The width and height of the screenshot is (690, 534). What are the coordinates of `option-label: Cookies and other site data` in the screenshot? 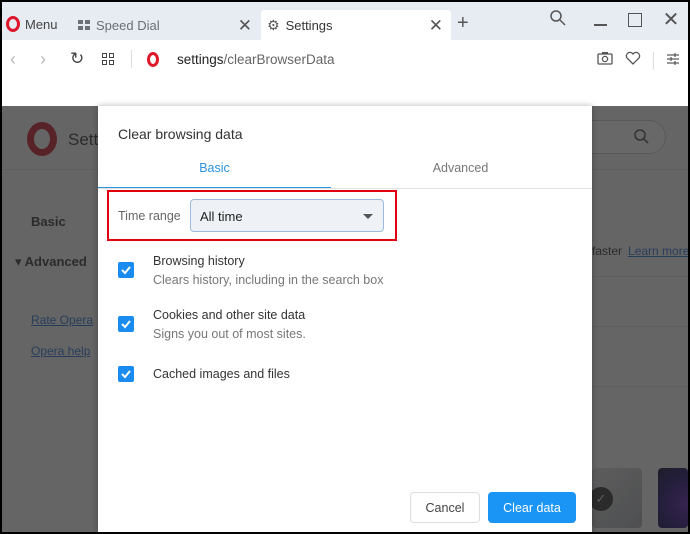 It's located at (229, 315).